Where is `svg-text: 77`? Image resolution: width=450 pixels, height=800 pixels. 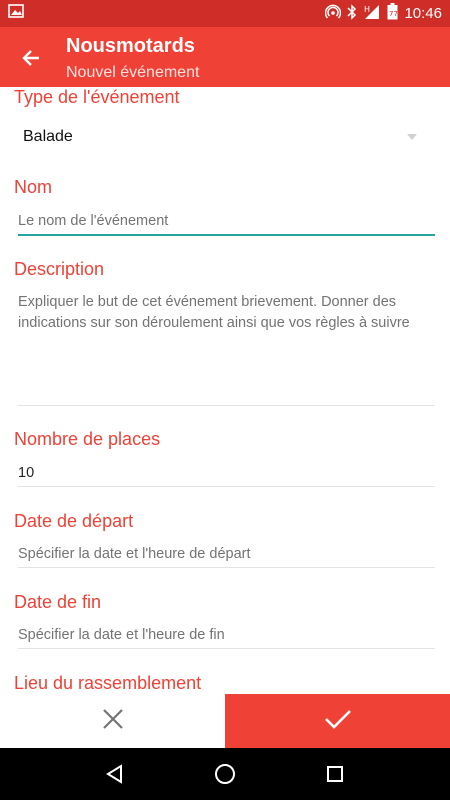
svg-text: 77 is located at coordinates (393, 14).